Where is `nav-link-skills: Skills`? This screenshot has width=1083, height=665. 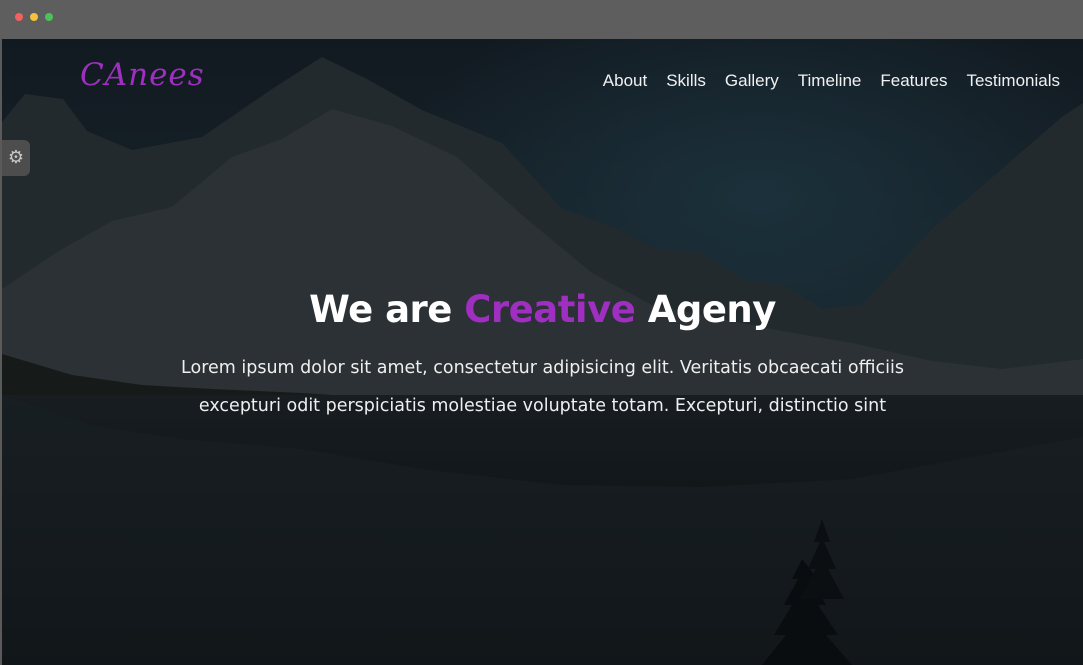 nav-link-skills: Skills is located at coordinates (686, 81).